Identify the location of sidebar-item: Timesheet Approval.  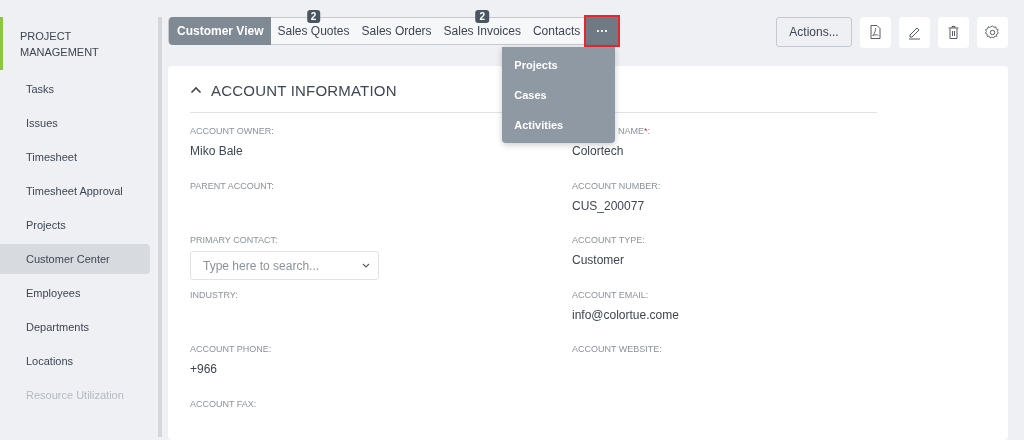
(75, 191).